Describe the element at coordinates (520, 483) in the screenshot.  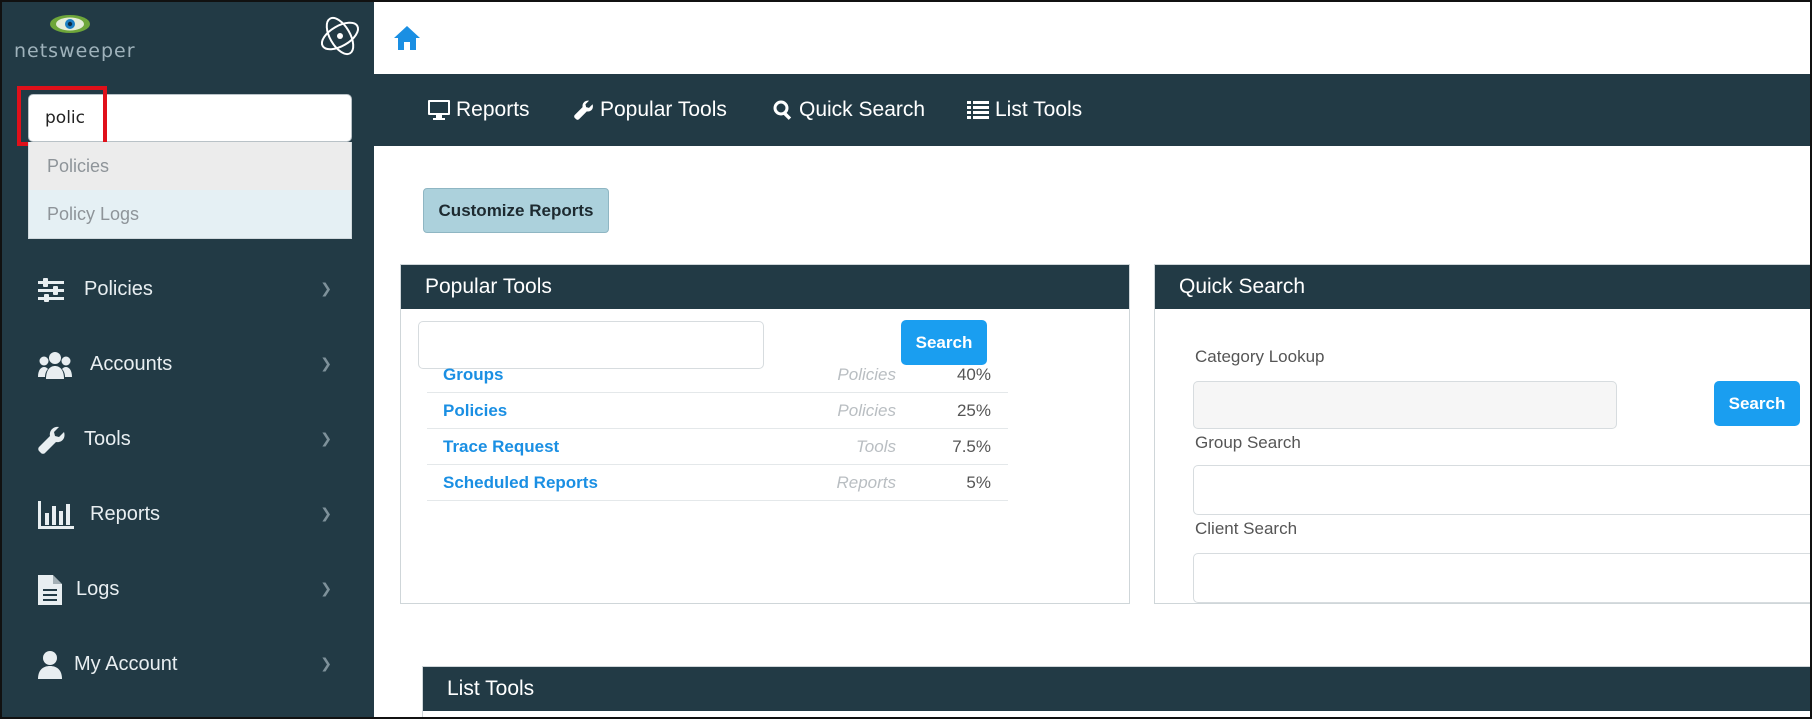
I see `tool-link-scheduled-reports: Scheduled Reports` at that location.